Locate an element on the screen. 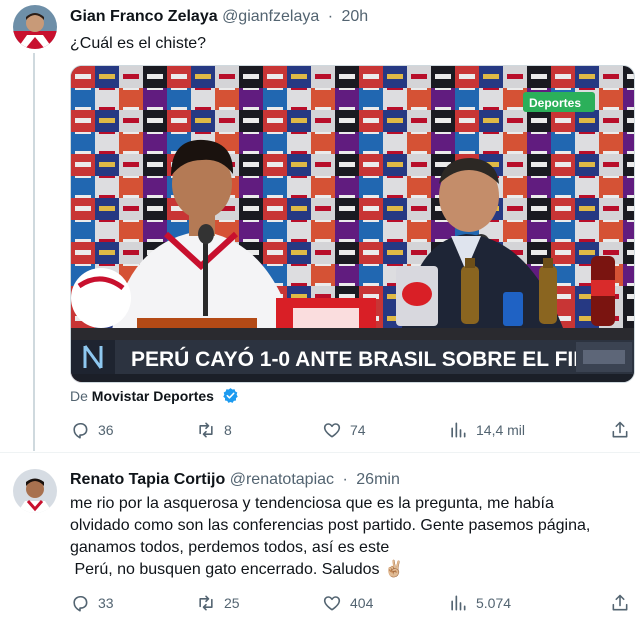 The height and width of the screenshot is (620, 640). views-button: 5.074 is located at coordinates (479, 603).